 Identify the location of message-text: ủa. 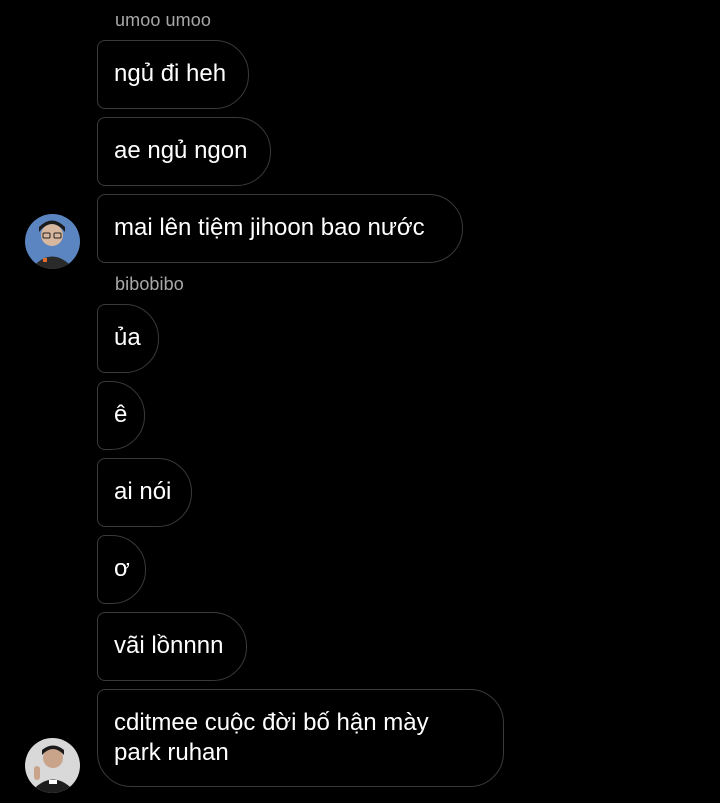
(127, 337).